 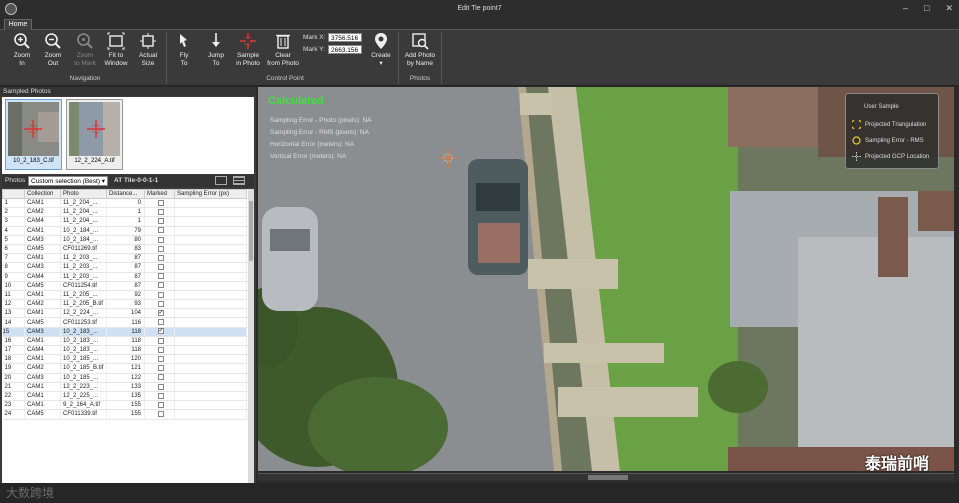 I want to click on sample-in-photo-button: Sample in Photo, so click(x=248, y=50).